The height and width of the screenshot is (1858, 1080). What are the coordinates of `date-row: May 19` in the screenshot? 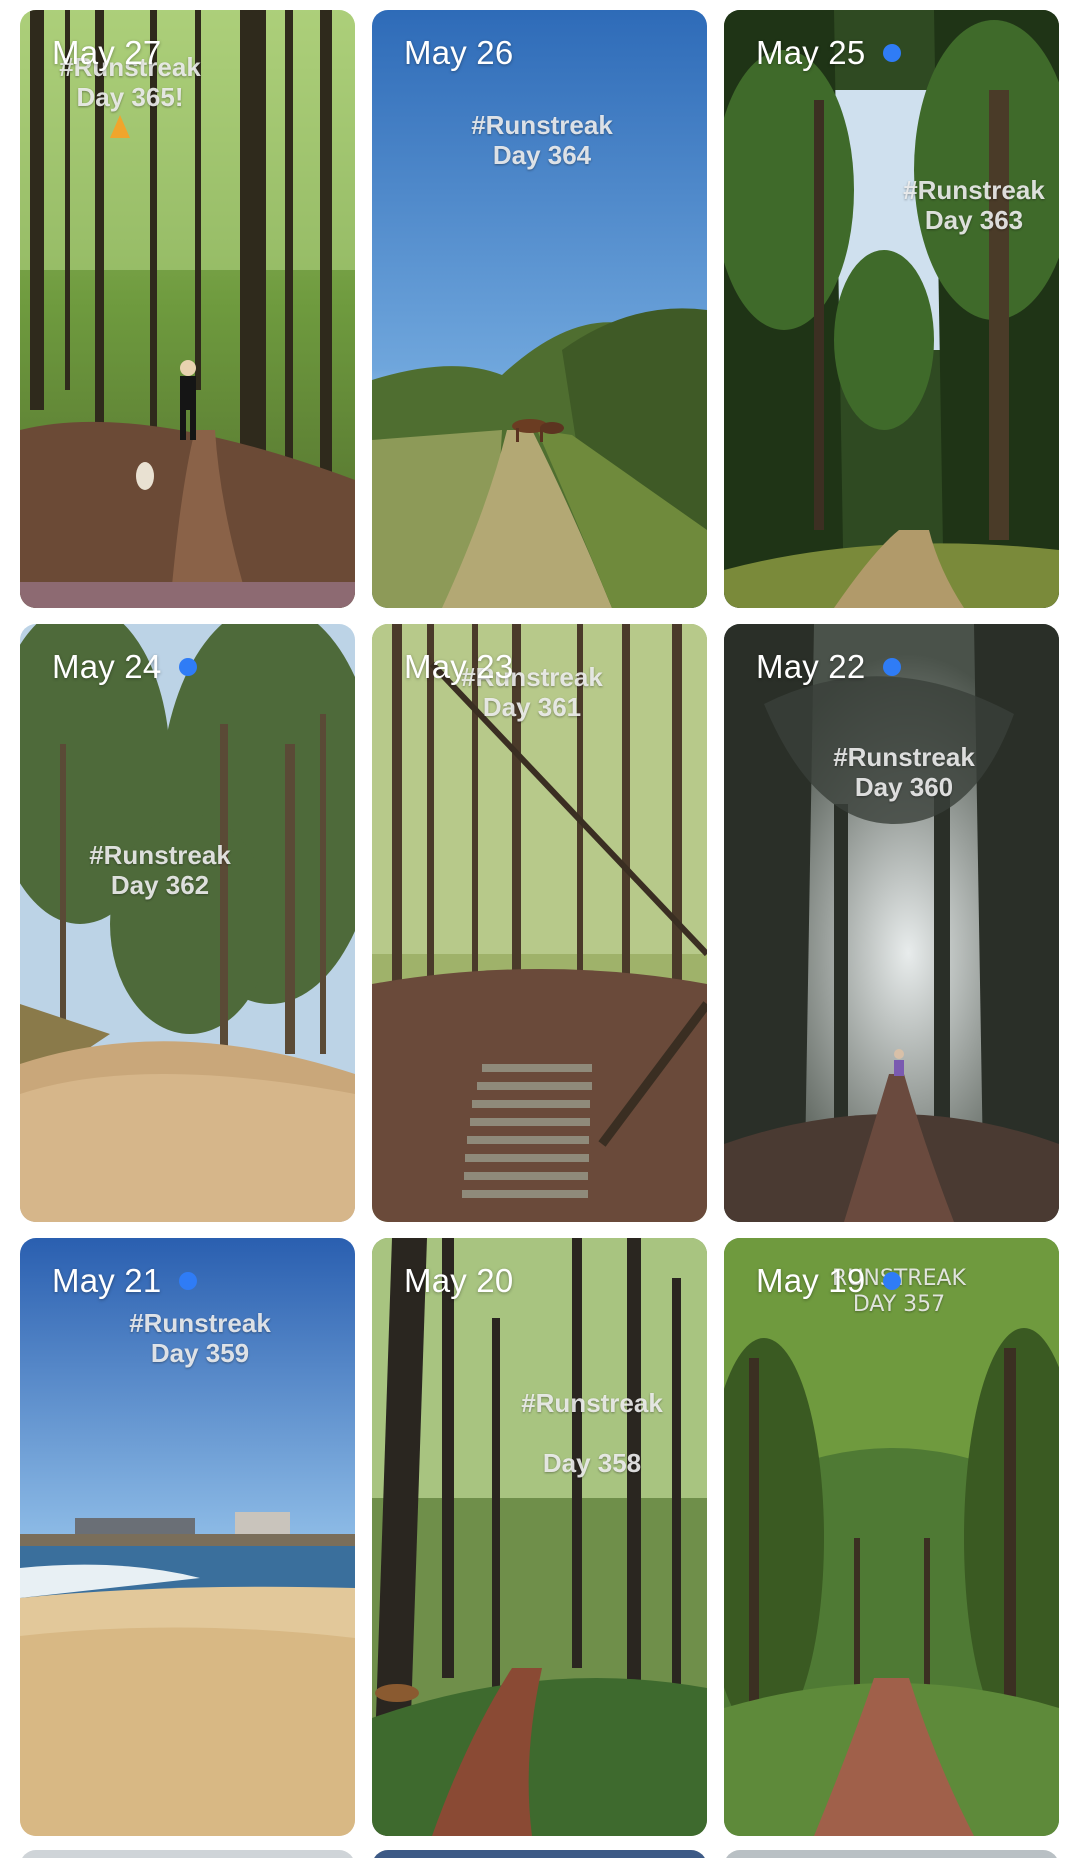 It's located at (829, 1281).